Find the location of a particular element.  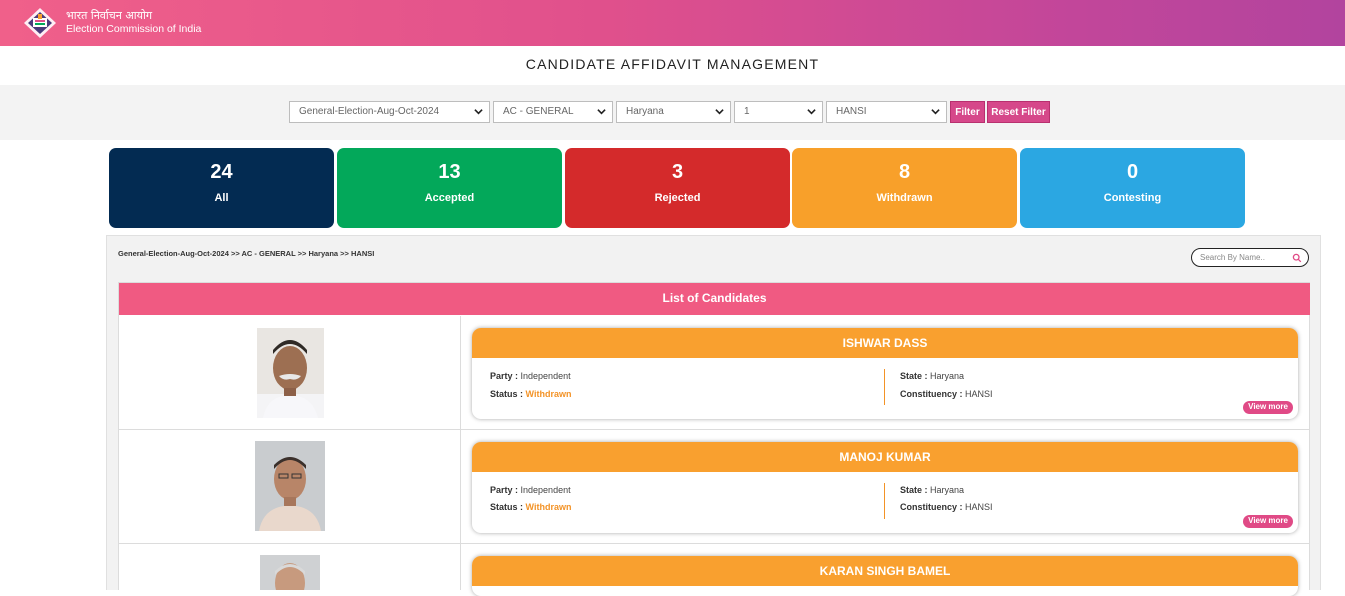

card-count: 8 is located at coordinates (904, 172).